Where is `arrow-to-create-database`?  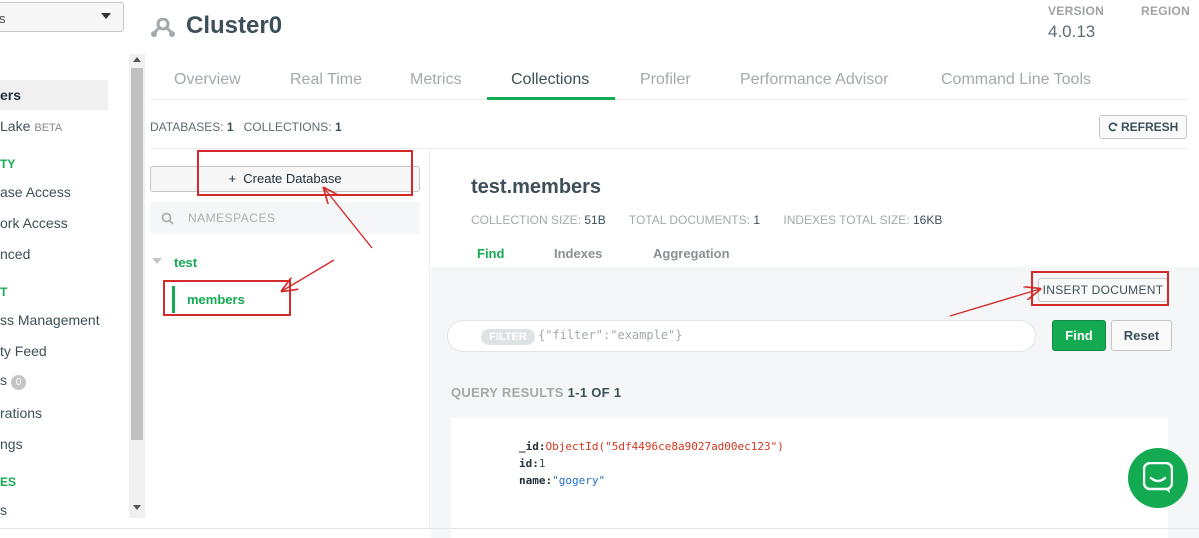 arrow-to-create-database is located at coordinates (348, 218).